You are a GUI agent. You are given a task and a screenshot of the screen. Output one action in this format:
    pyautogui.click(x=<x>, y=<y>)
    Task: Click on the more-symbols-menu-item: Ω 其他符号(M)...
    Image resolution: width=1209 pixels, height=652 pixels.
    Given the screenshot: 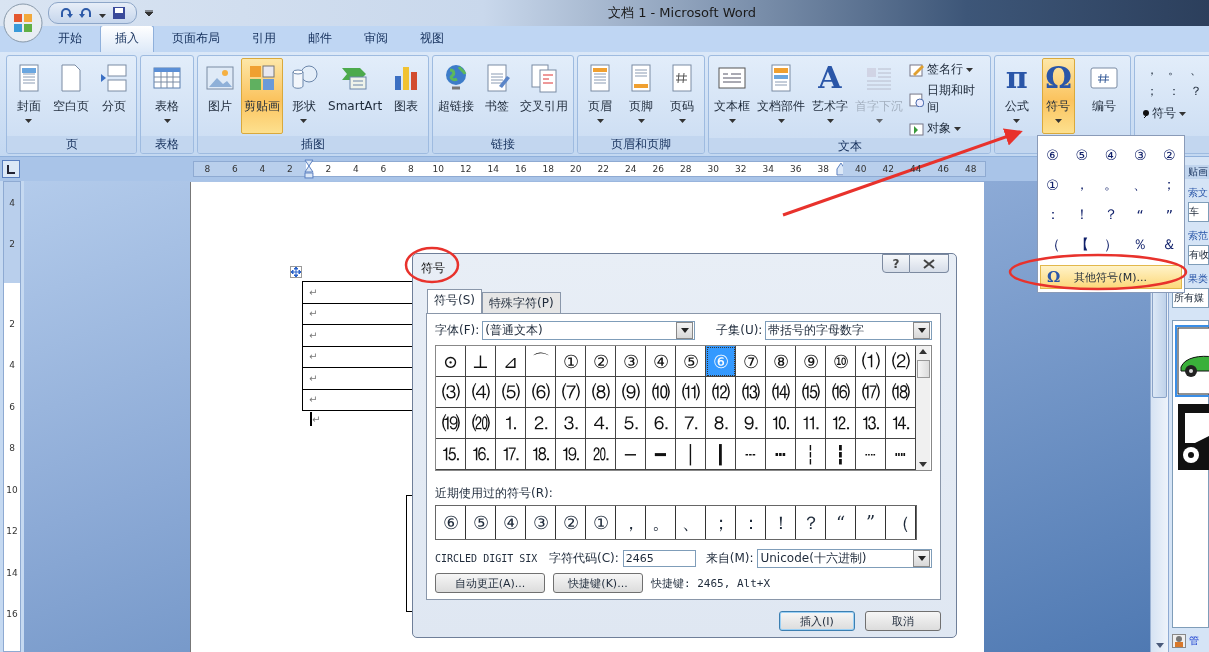 What is the action you would take?
    pyautogui.click(x=1111, y=277)
    